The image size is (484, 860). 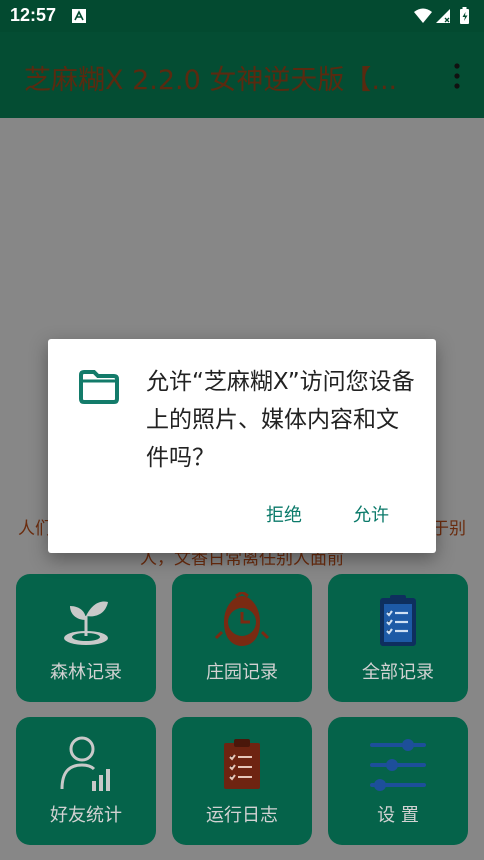 What do you see at coordinates (449, 529) in the screenshot?
I see `announcement-line1-right: 于别` at bounding box center [449, 529].